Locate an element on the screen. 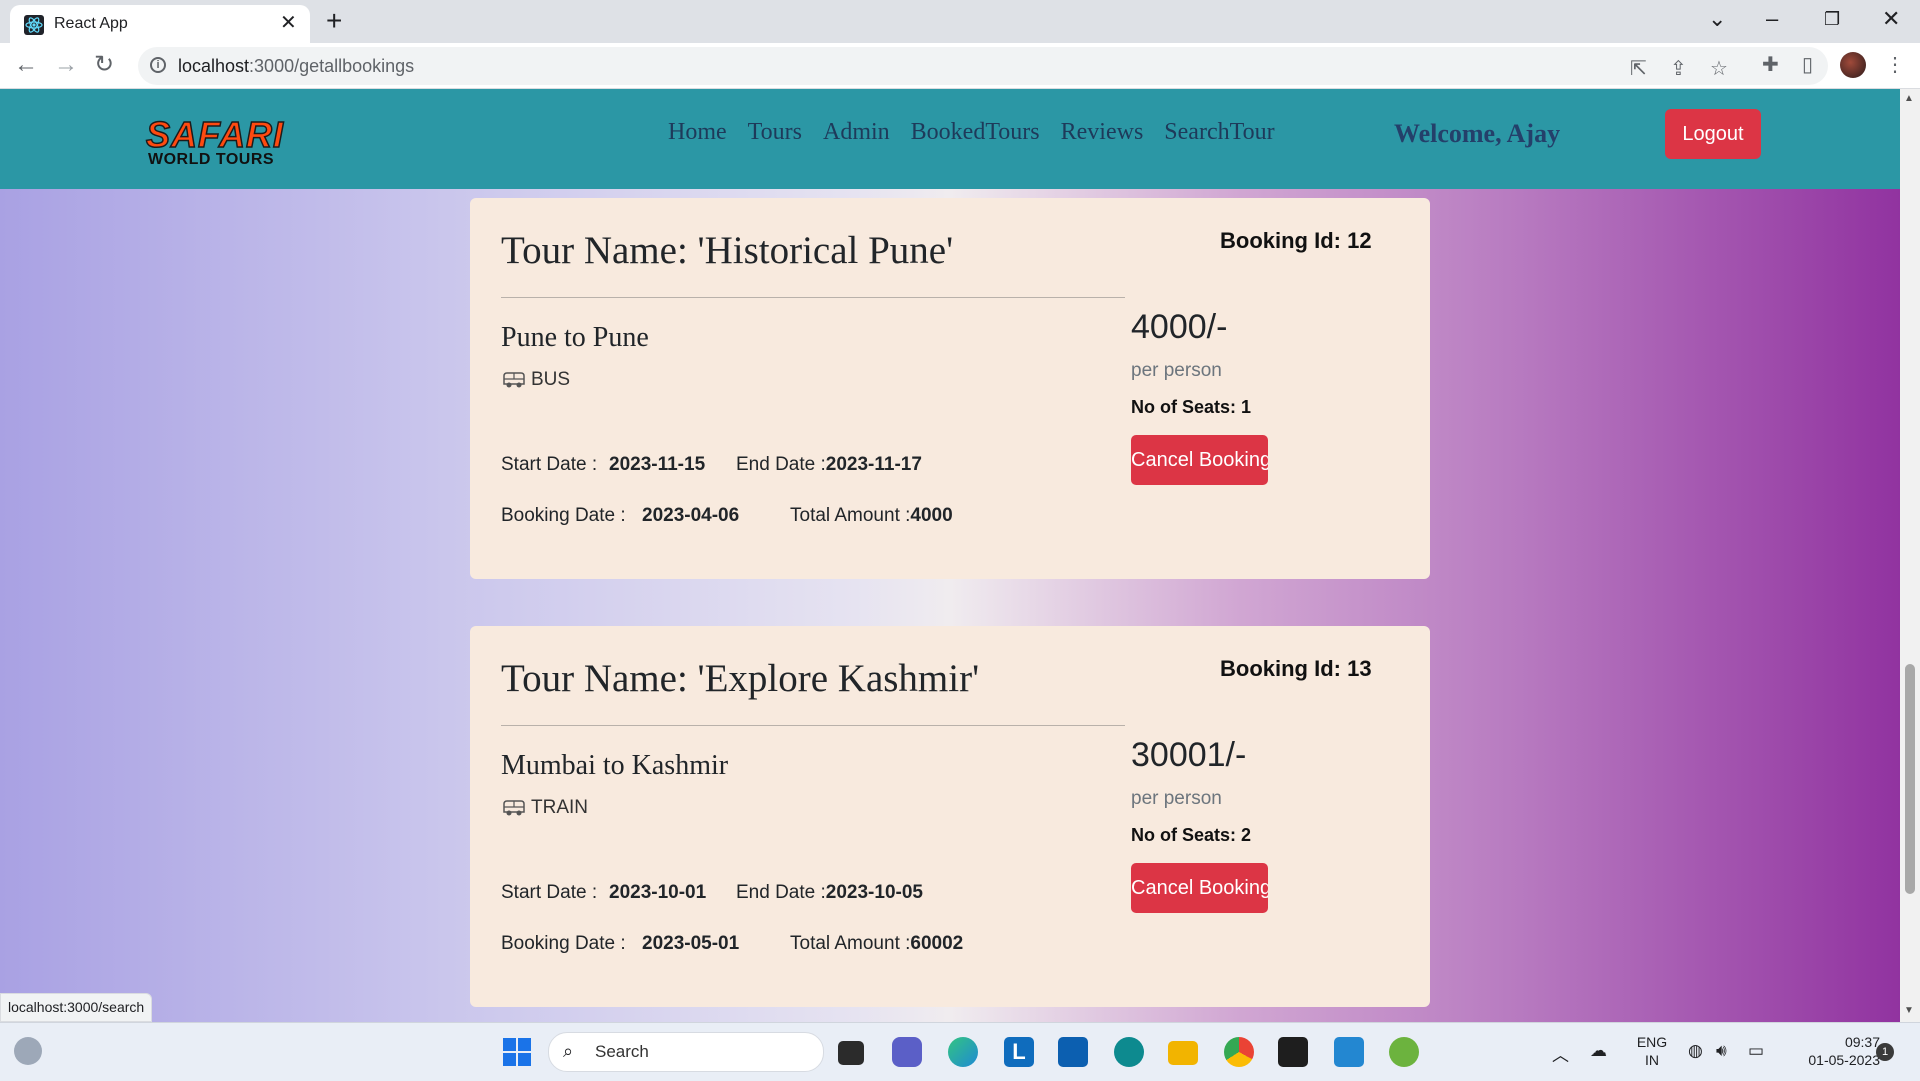 The width and height of the screenshot is (1920, 1081). battery-icon: ▭ is located at coordinates (1756, 1051).